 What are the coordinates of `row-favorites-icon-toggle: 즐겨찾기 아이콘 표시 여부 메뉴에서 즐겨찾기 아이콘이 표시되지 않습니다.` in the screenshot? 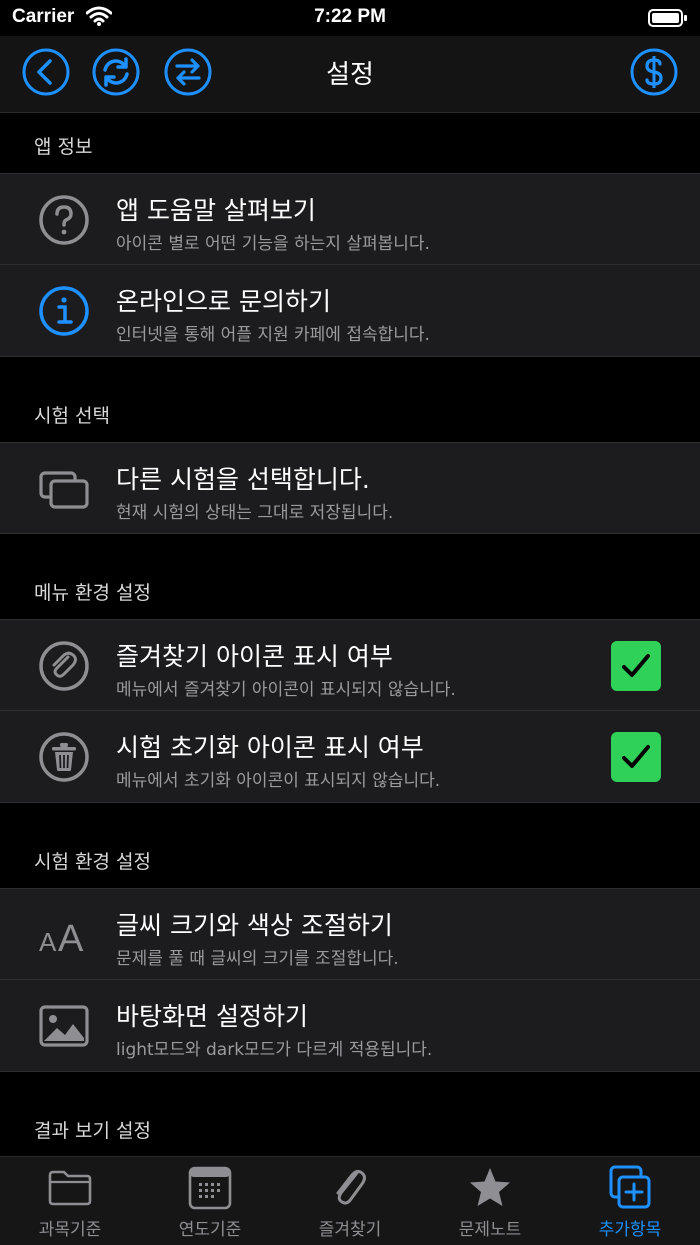 It's located at (350, 665).